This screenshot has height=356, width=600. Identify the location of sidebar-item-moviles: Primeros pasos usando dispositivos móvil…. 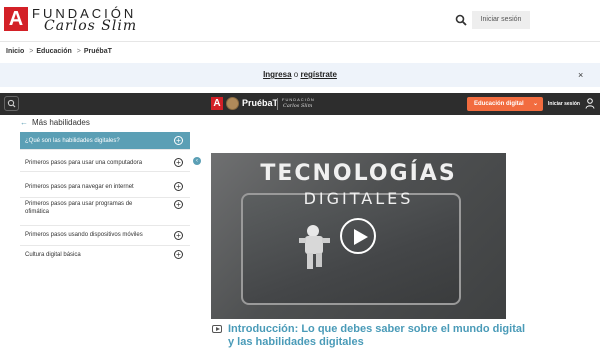
(105, 236).